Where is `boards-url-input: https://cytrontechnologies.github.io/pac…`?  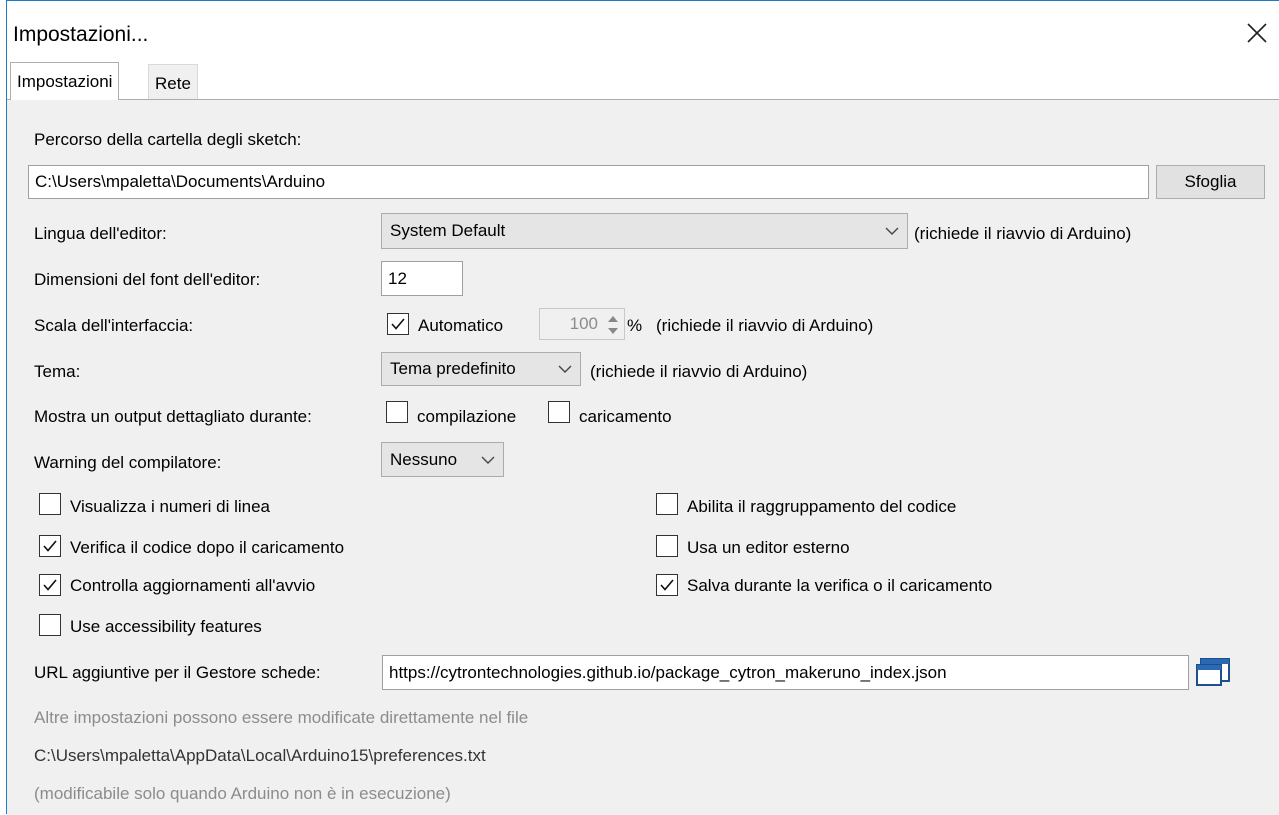
boards-url-input: https://cytrontechnologies.github.io/pac… is located at coordinates (785, 672).